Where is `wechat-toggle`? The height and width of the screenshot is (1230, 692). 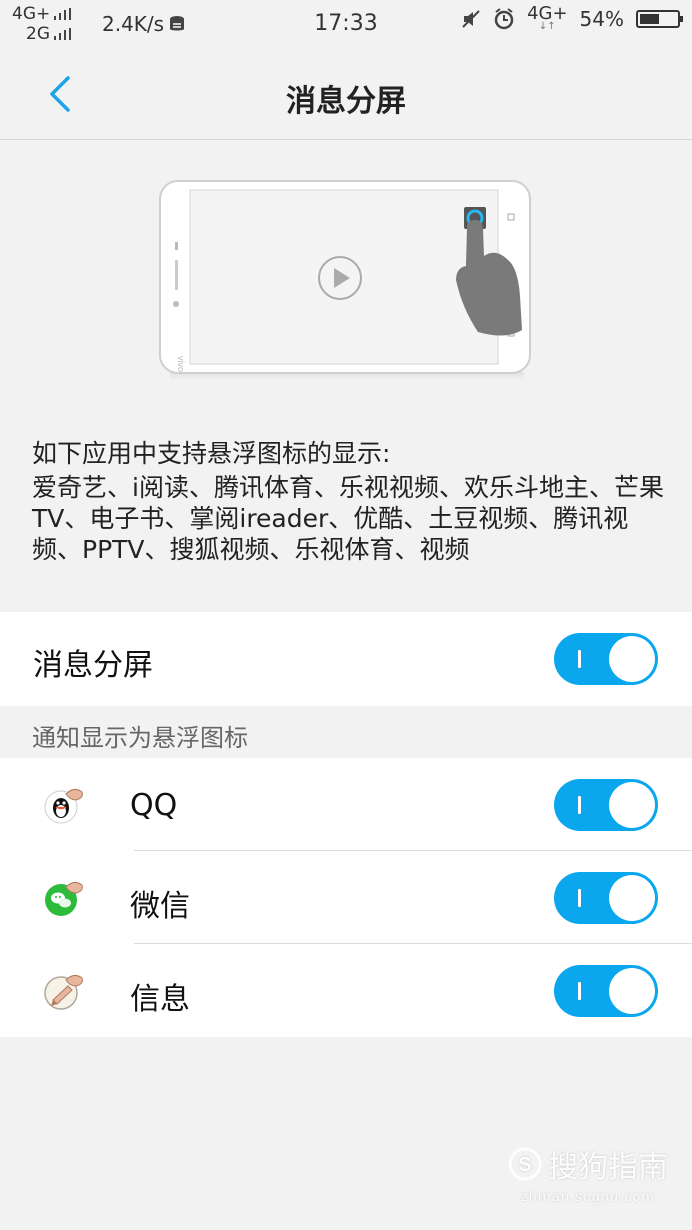 wechat-toggle is located at coordinates (606, 898).